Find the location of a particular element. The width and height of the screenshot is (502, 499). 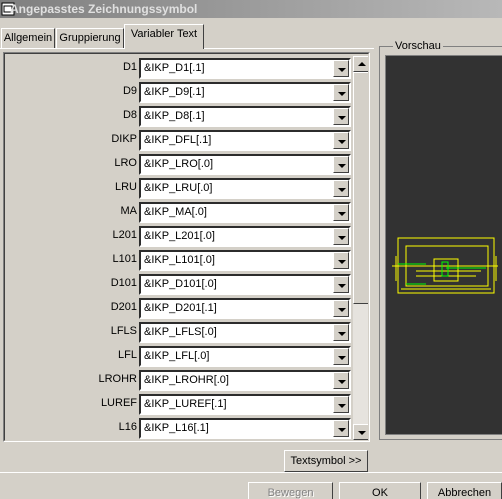

combobox-value: &IKP_DFL[.1] is located at coordinates (178, 140).